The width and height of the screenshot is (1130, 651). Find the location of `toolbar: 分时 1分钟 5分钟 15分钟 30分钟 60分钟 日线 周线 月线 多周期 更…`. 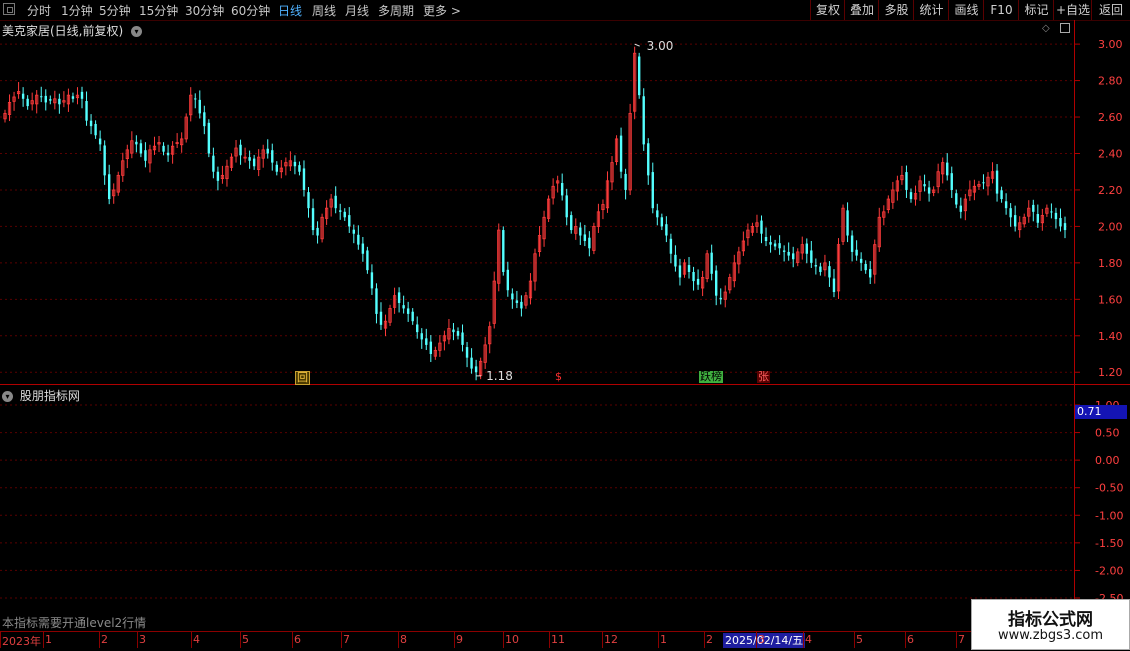

toolbar: 分时 1分钟 5分钟 15分钟 30分钟 60分钟 日线 周线 月线 多周期 更… is located at coordinates (565, 10).